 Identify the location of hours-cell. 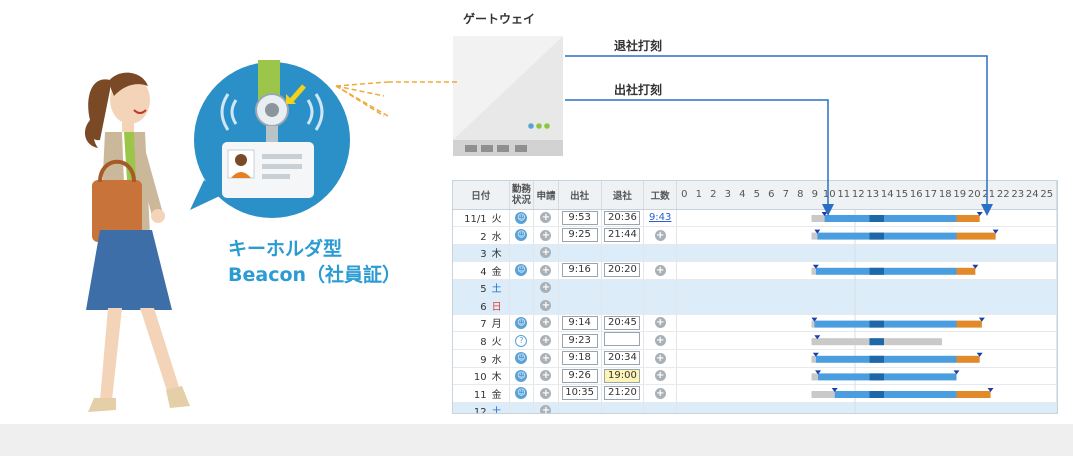
(660, 407).